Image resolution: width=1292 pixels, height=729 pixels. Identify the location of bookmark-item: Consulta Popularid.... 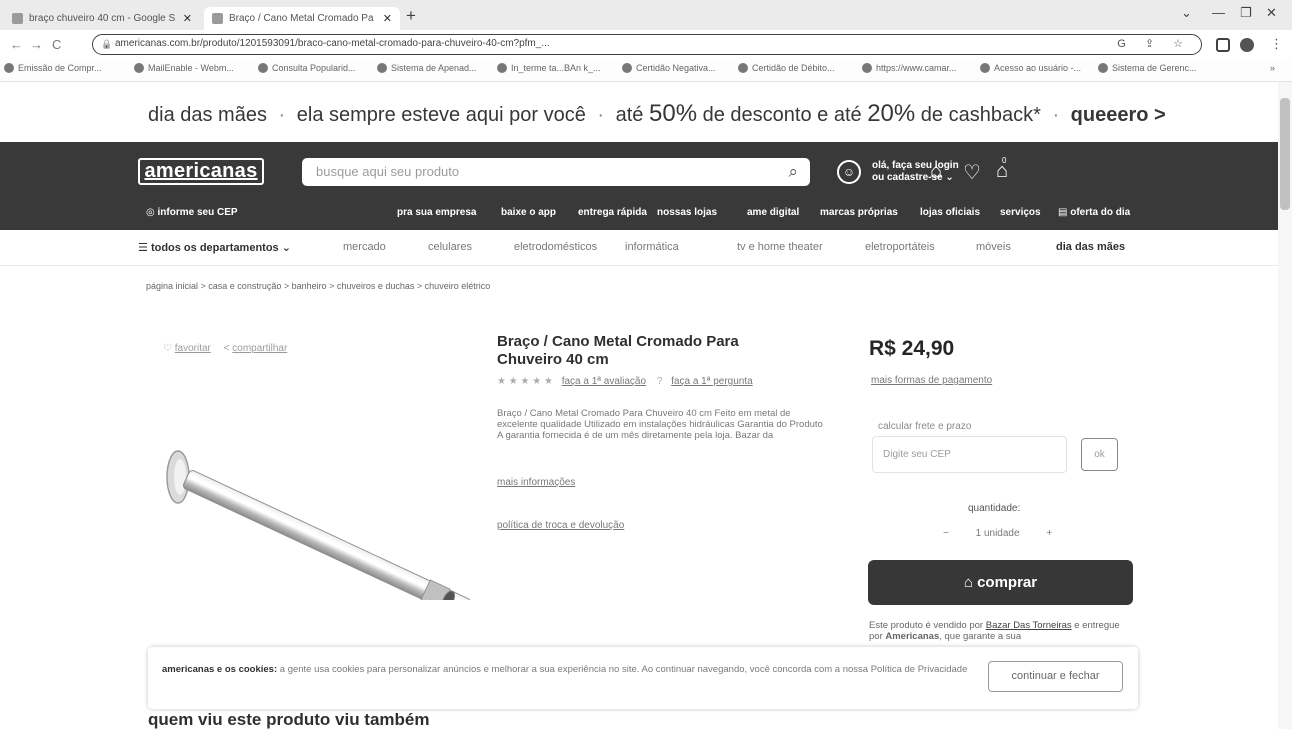
(307, 68).